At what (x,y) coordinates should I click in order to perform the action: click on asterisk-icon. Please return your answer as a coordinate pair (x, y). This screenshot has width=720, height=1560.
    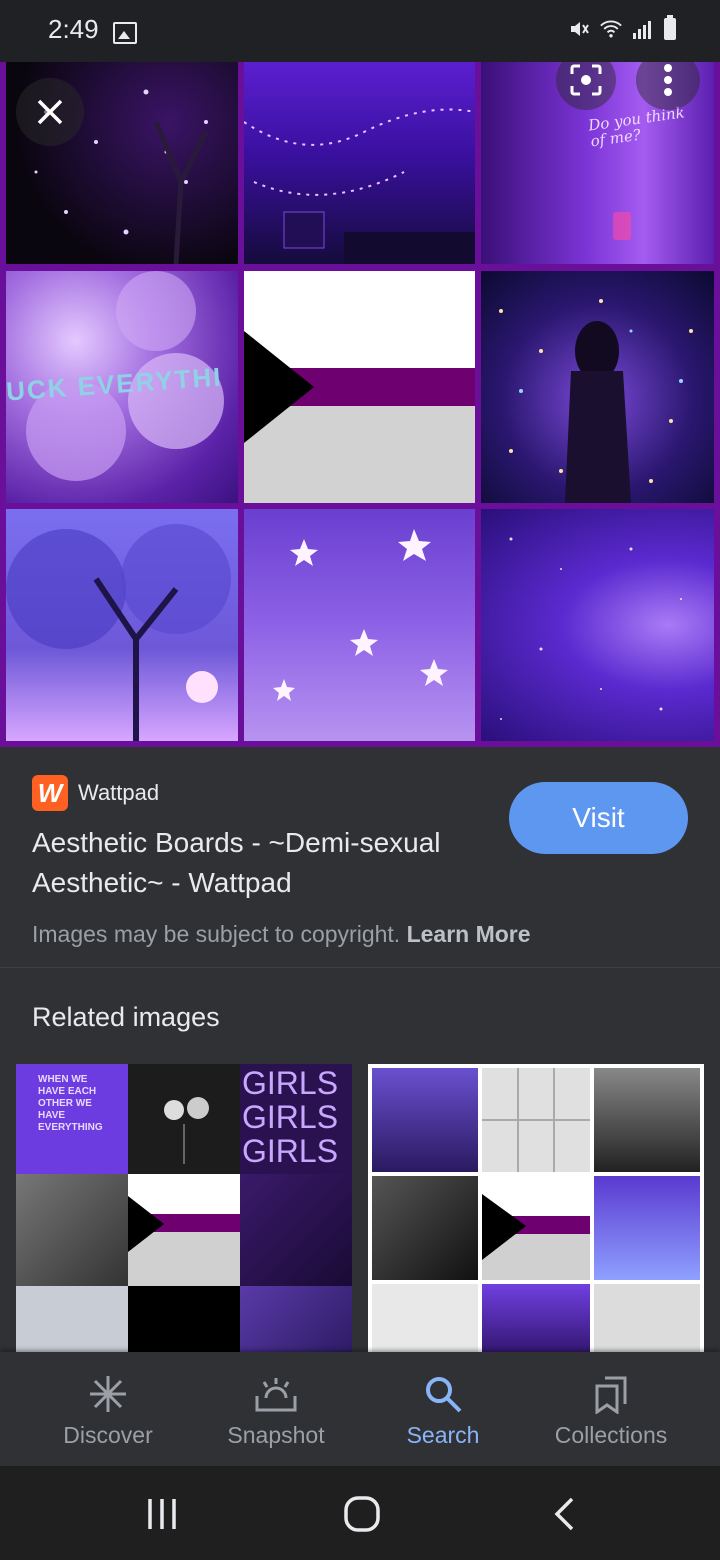
    Looking at the image, I should click on (108, 1394).